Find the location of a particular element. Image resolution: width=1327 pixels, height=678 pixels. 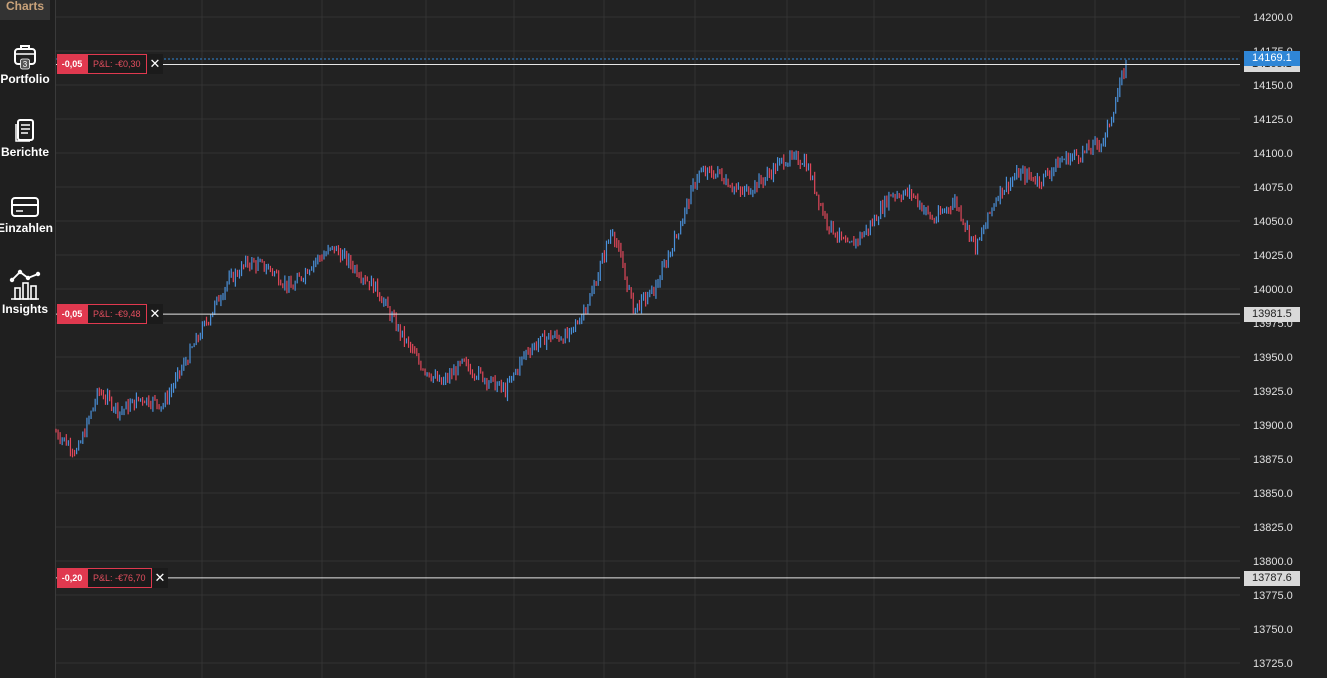

y-tick-label: 14025.0 is located at coordinates (1273, 256).